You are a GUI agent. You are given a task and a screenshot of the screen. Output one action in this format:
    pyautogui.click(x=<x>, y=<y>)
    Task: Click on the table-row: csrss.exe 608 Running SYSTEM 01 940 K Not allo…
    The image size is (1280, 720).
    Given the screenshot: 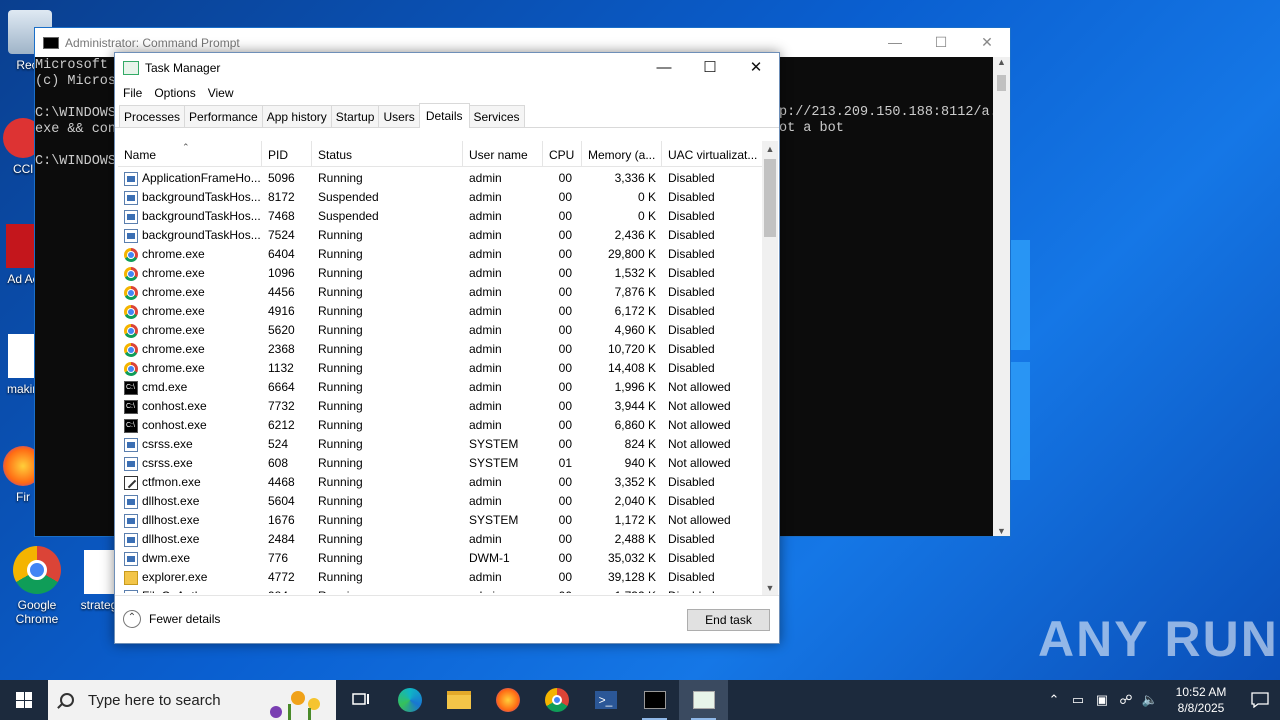 What is the action you would take?
    pyautogui.click(x=440, y=463)
    